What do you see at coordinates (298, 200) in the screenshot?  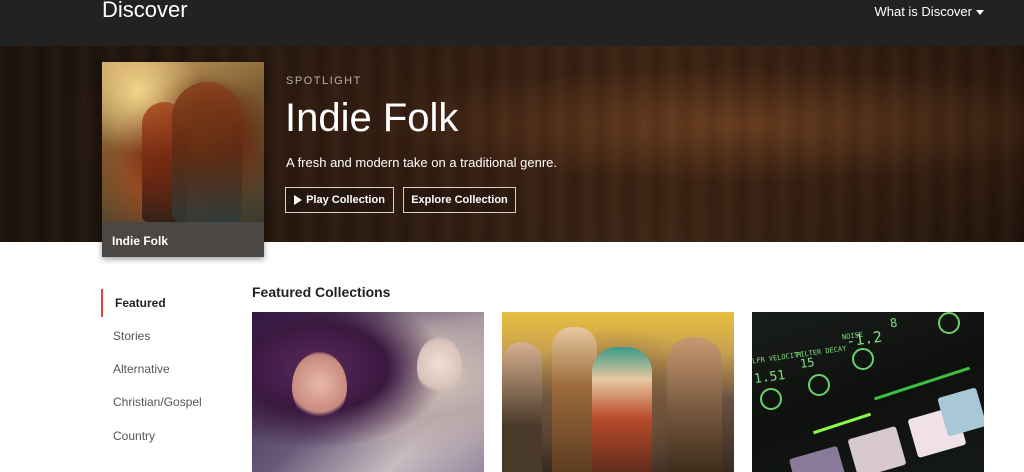 I see `play-icon` at bounding box center [298, 200].